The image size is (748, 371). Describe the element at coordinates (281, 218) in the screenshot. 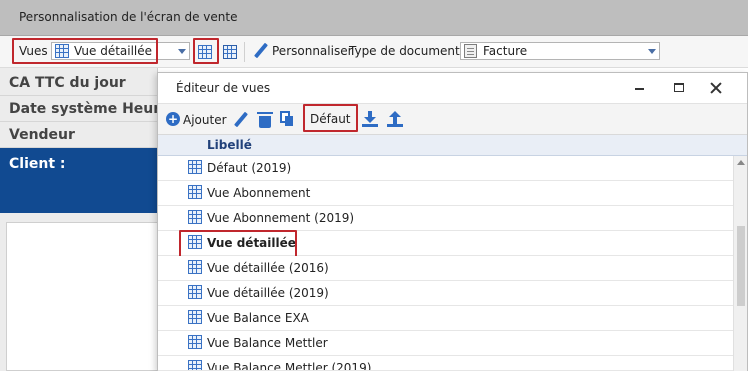

I see `list-item-label: Vue Abonnement (2019)` at that location.